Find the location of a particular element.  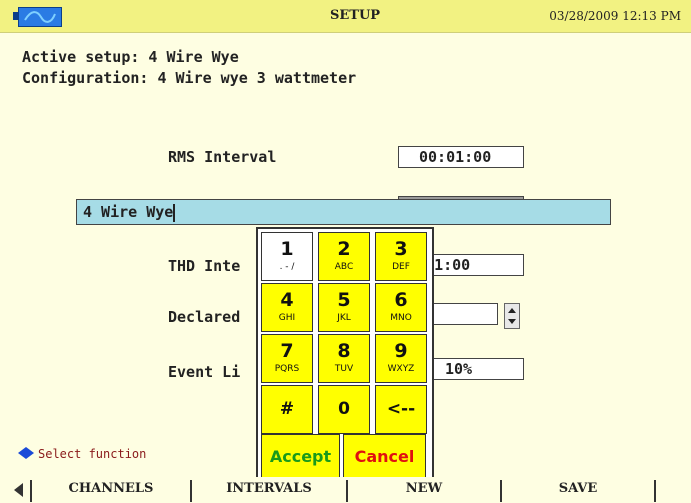

rms-interval-label: RMS Interval is located at coordinates (222, 157).